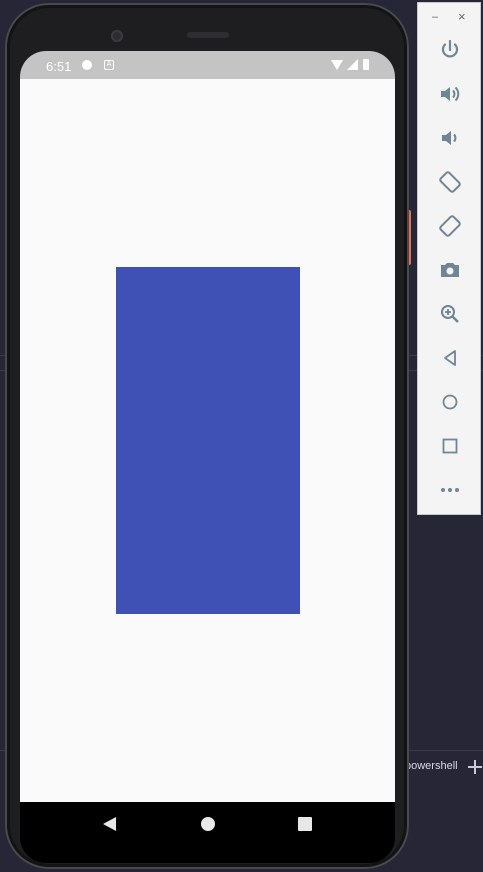 This screenshot has height=872, width=483. What do you see at coordinates (450, 446) in the screenshot?
I see `overview-icon` at bounding box center [450, 446].